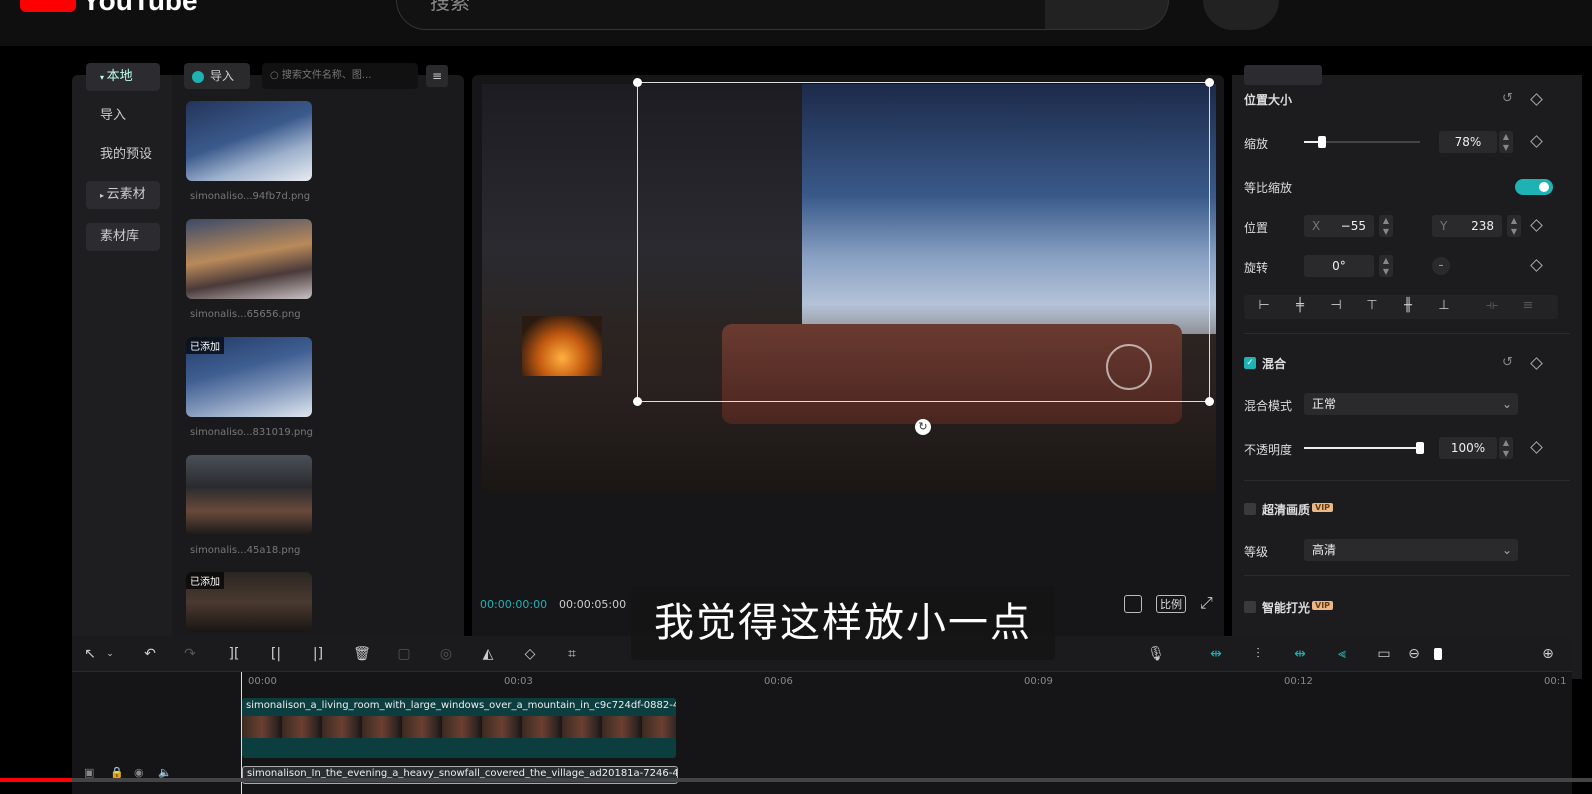 Image resolution: width=1592 pixels, height=794 pixels. Describe the element at coordinates (1414, 654) in the screenshot. I see `zoom-out-icon: ⊖` at that location.